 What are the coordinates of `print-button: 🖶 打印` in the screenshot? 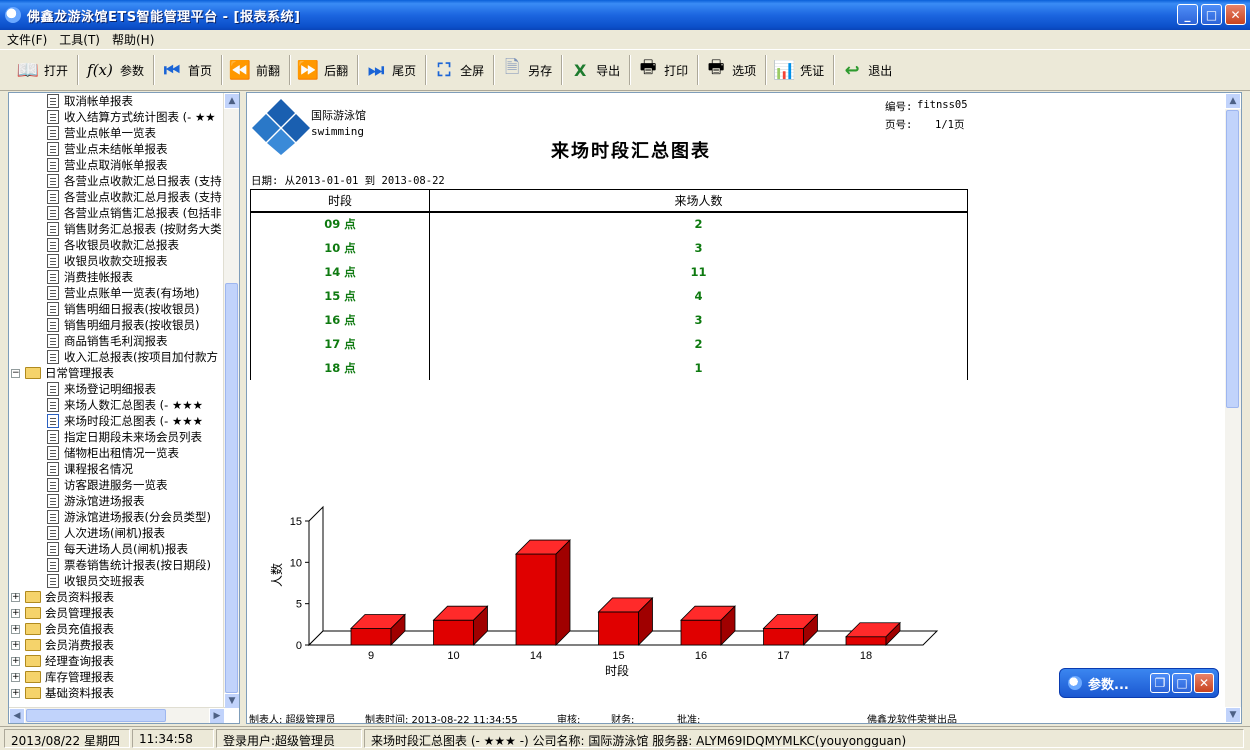 It's located at (664, 70).